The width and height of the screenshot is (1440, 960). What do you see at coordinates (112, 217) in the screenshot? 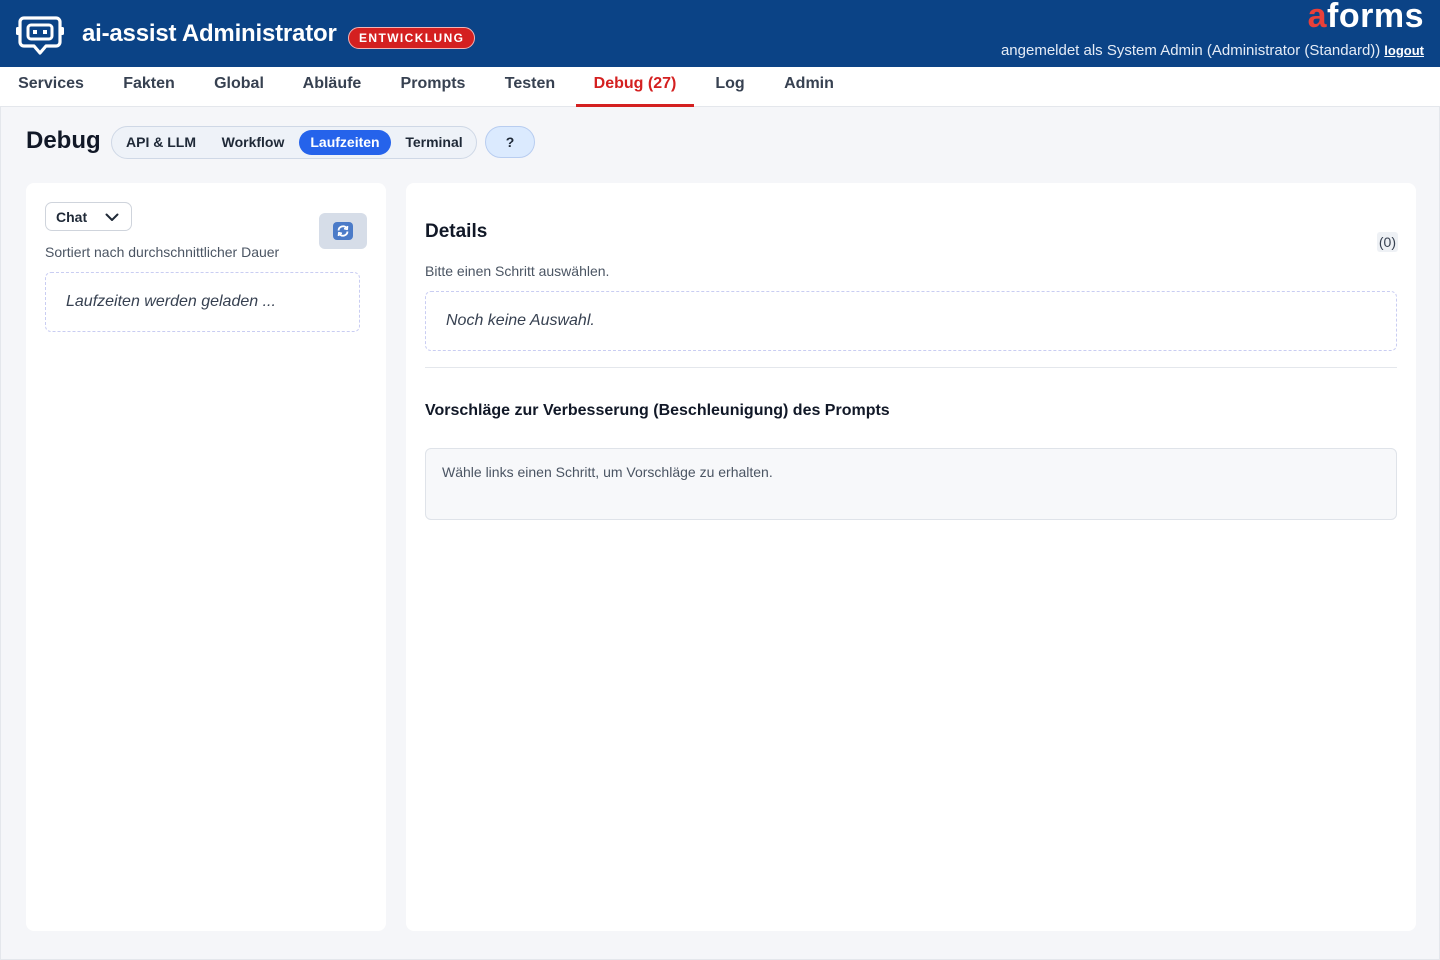
I see `chevron-down-icon` at bounding box center [112, 217].